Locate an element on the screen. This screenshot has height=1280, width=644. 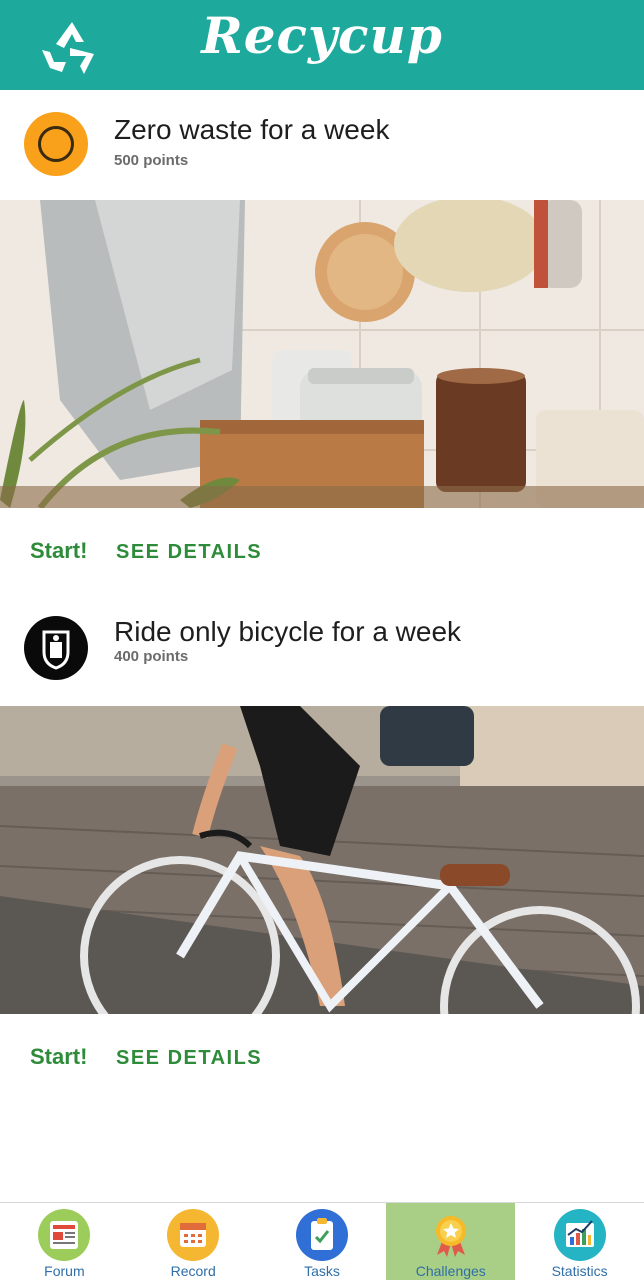
challenge-card-header: Ride only bicycle for a week 400 points is located at coordinates (322, 645).